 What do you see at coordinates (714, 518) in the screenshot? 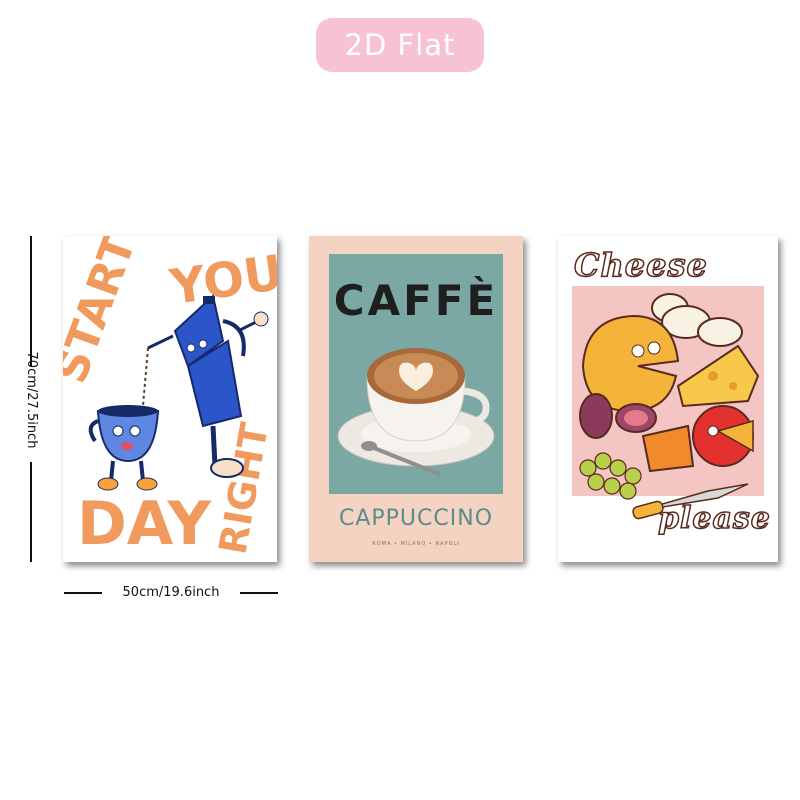
I see `poster-please-subtitle: please` at bounding box center [714, 518].